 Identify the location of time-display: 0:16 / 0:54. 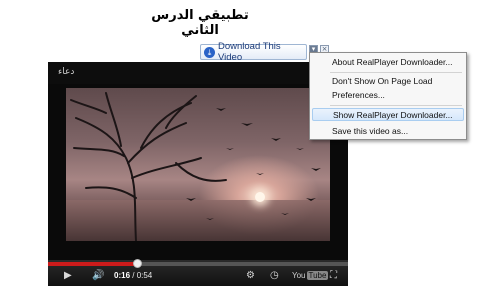
(133, 275).